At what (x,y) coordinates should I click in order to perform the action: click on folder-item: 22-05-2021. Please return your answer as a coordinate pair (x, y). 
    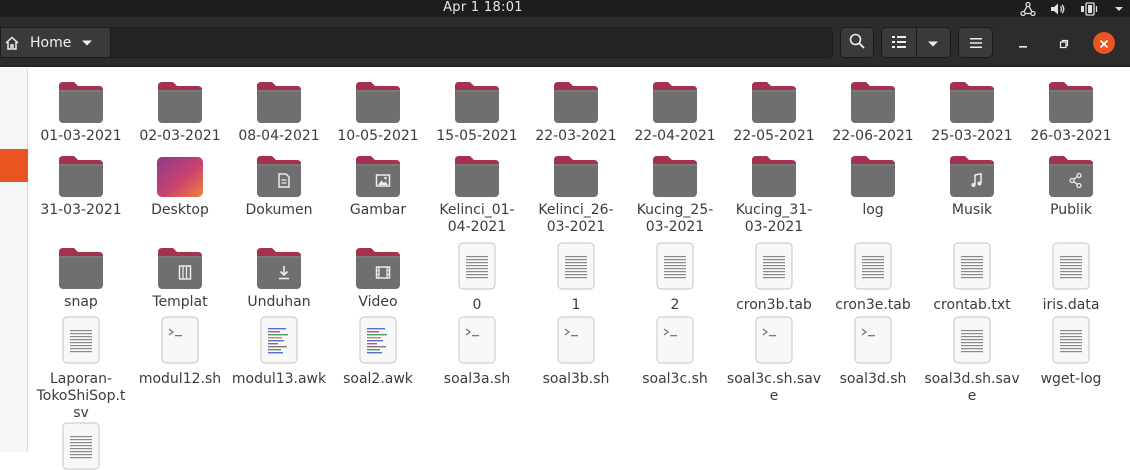
    Looking at the image, I should click on (774, 109).